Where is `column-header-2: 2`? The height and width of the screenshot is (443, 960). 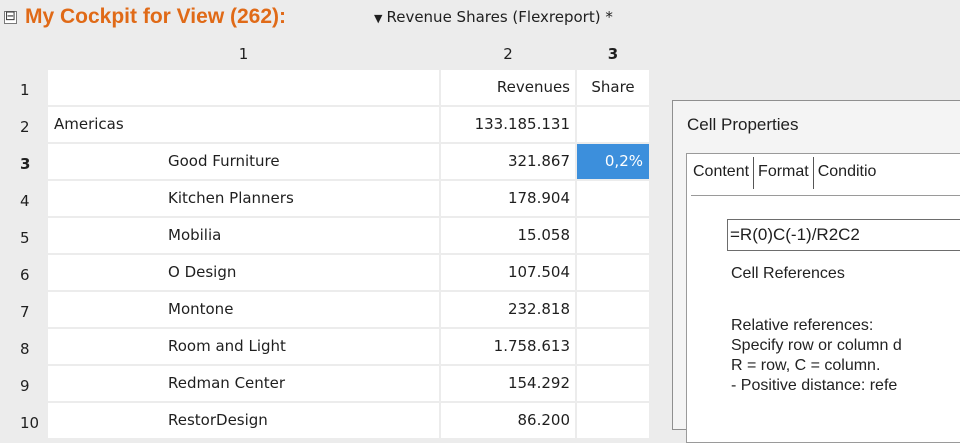 column-header-2: 2 is located at coordinates (508, 54).